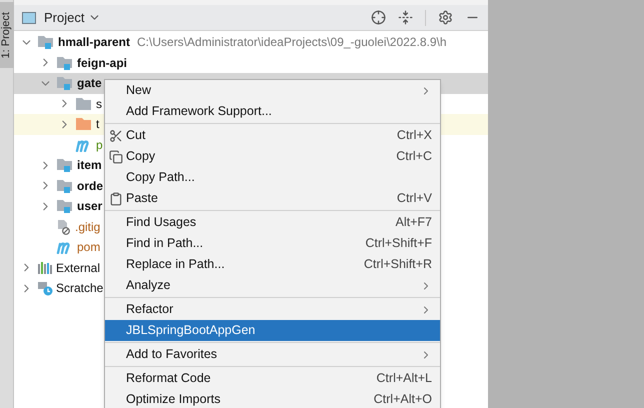 Image resolution: width=644 pixels, height=408 pixels. Describe the element at coordinates (99, 104) in the screenshot. I see `tree-label: s` at that location.